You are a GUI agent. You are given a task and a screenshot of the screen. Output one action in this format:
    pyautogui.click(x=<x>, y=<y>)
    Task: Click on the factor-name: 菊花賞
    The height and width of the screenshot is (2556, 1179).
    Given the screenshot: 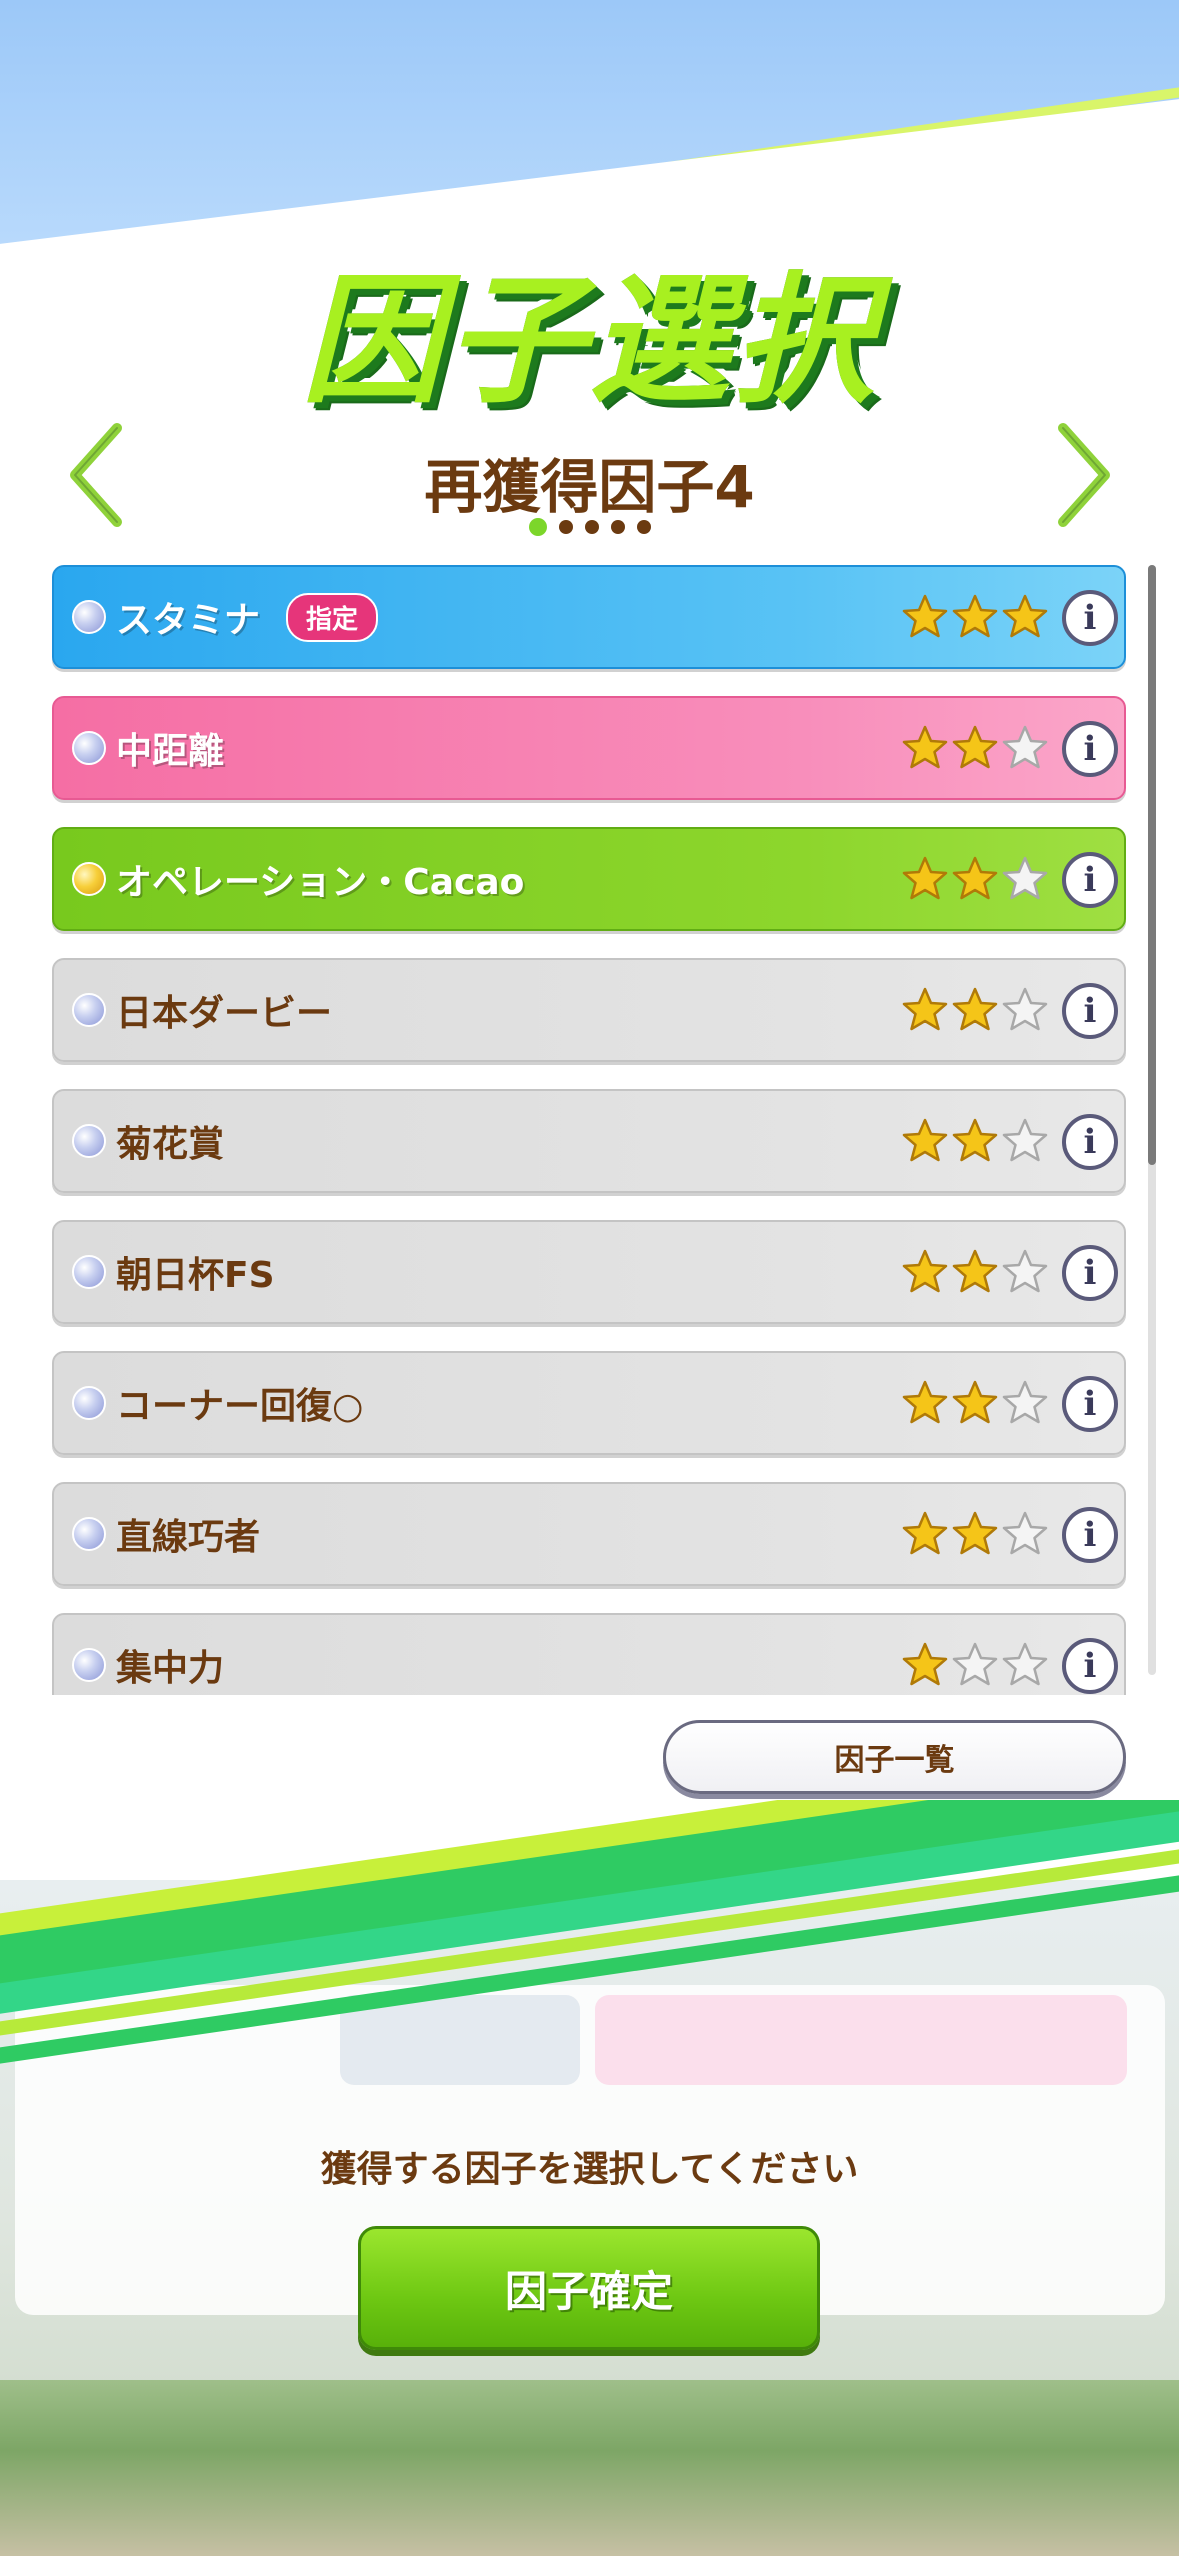 What is the action you would take?
    pyautogui.click(x=170, y=1144)
    